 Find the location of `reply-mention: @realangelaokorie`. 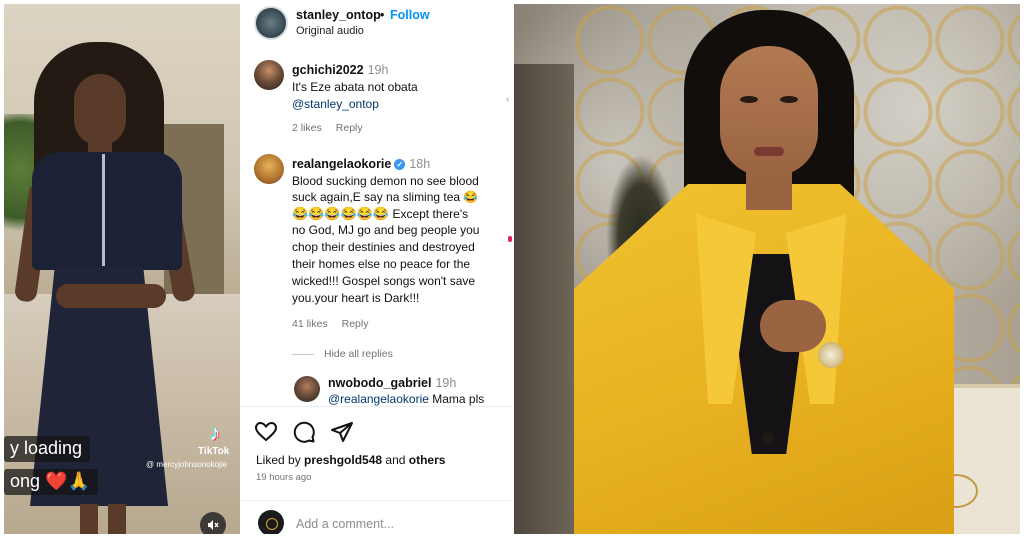

reply-mention: @realangelaokorie is located at coordinates (378, 399).